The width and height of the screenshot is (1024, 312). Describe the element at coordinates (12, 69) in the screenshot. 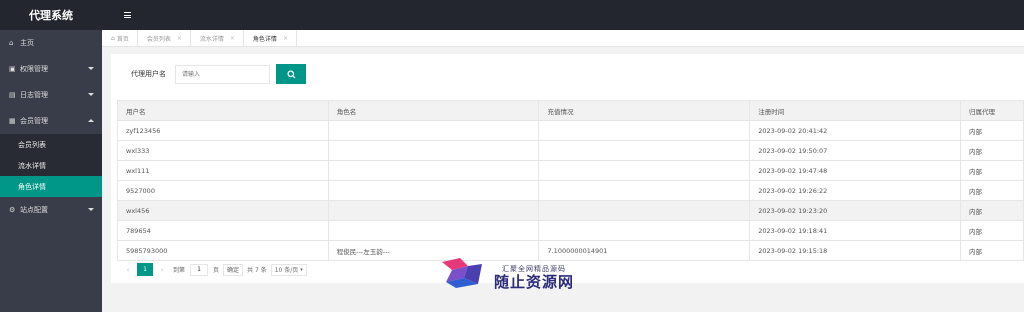

I see `permission-icon: ▣` at that location.